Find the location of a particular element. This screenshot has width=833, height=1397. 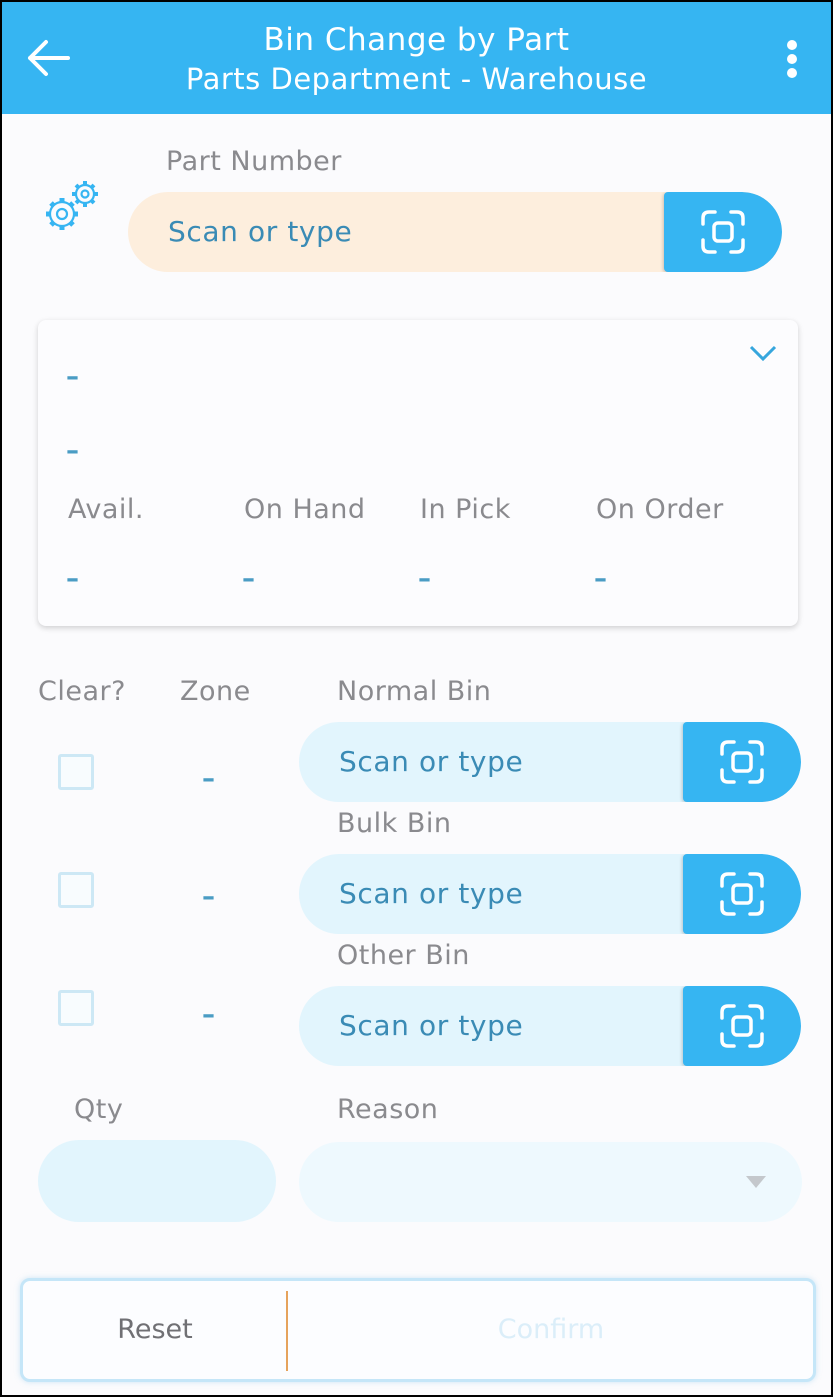

chevron-down-icon is located at coordinates (763, 353).